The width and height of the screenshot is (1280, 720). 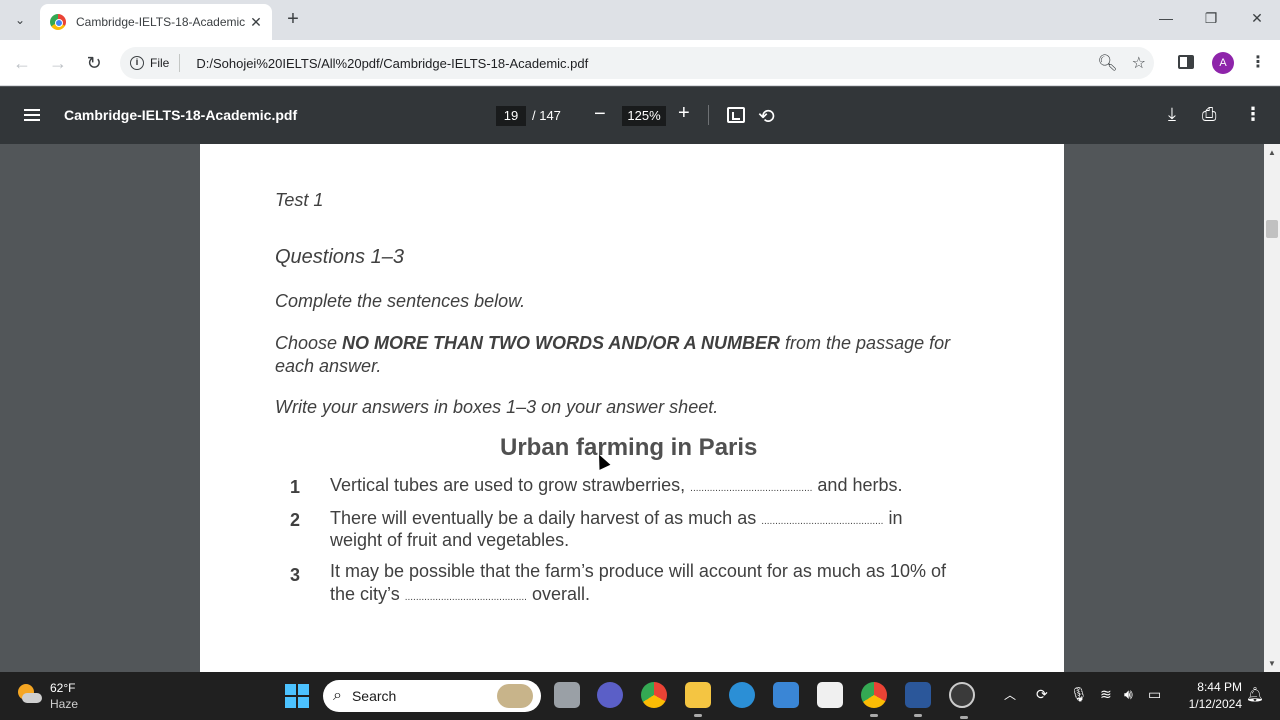 I want to click on pdf-more-icon: ⋮, so click(x=1253, y=114).